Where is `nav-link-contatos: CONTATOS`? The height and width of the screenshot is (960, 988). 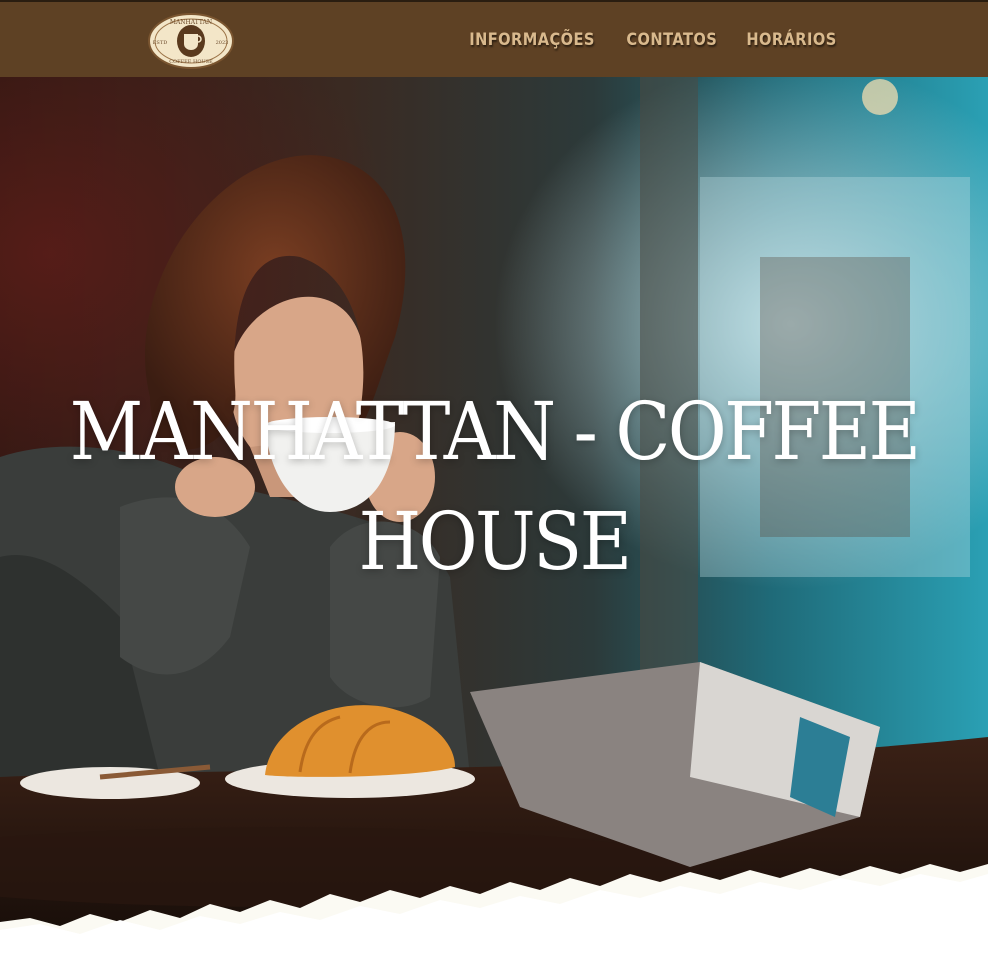 nav-link-contatos: CONTATOS is located at coordinates (672, 40).